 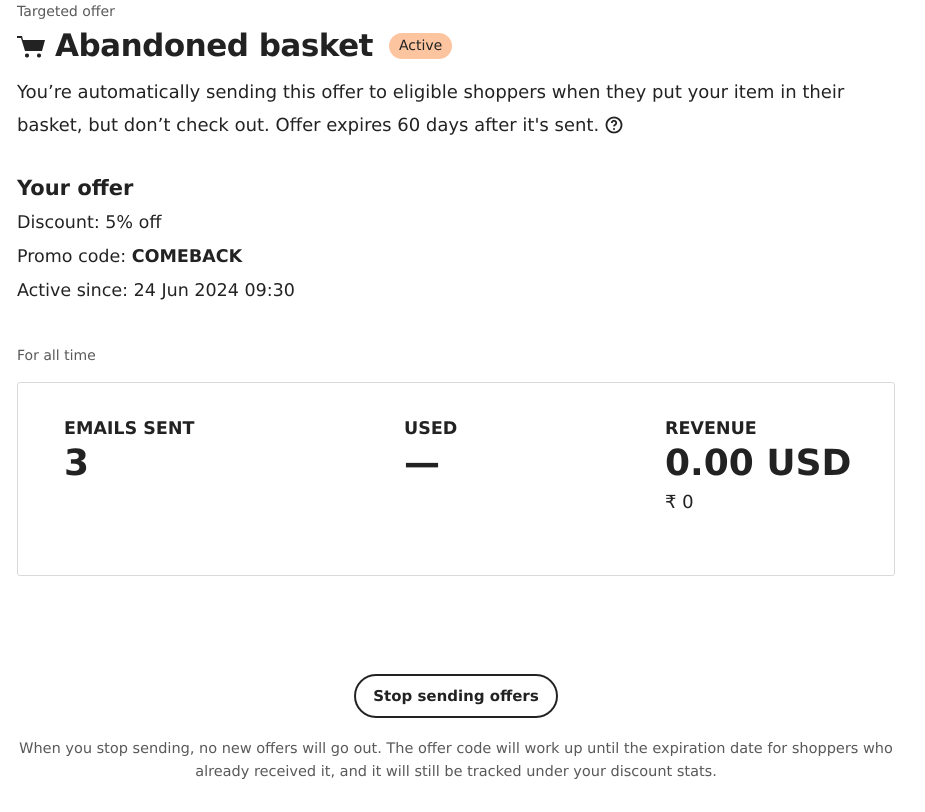 I want to click on stat-value: 0.00 USD, so click(x=758, y=463).